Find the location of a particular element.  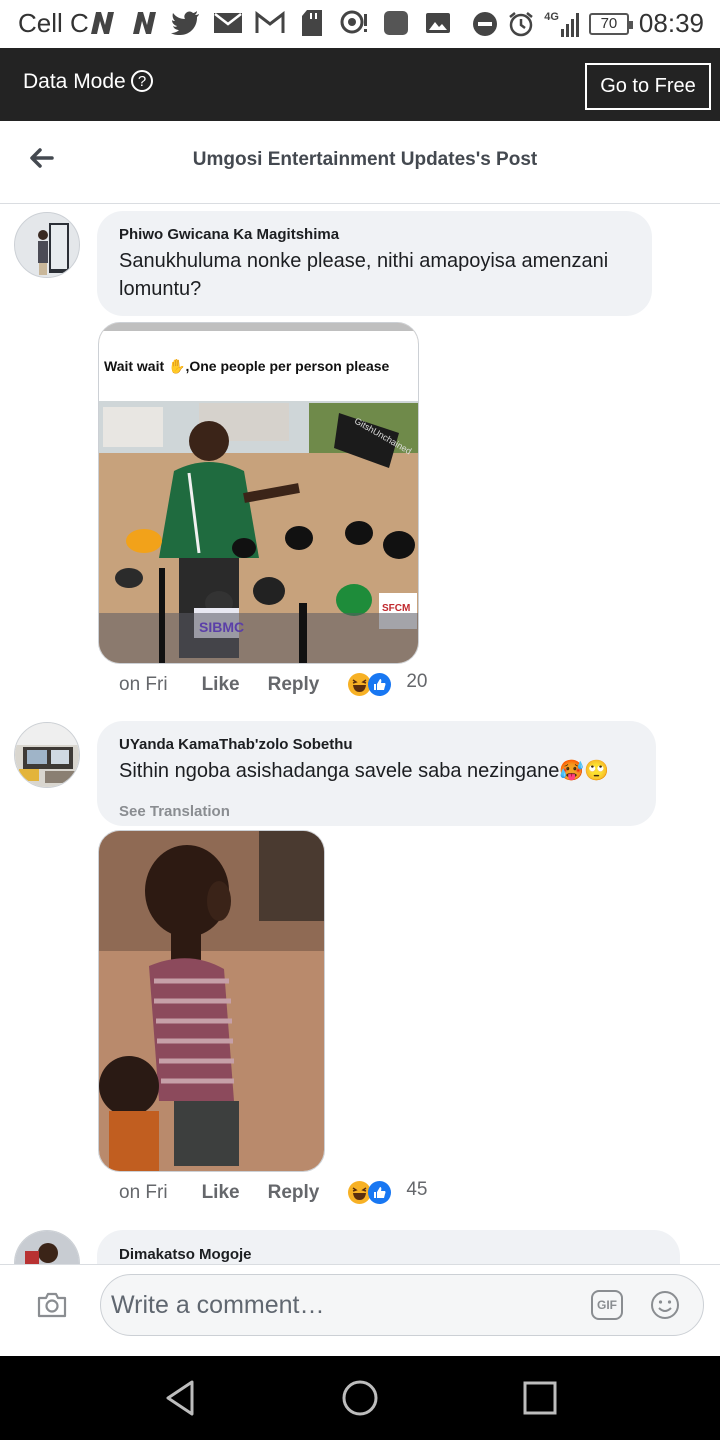

comment-author: Dimakatso Mogoje is located at coordinates (185, 1254).